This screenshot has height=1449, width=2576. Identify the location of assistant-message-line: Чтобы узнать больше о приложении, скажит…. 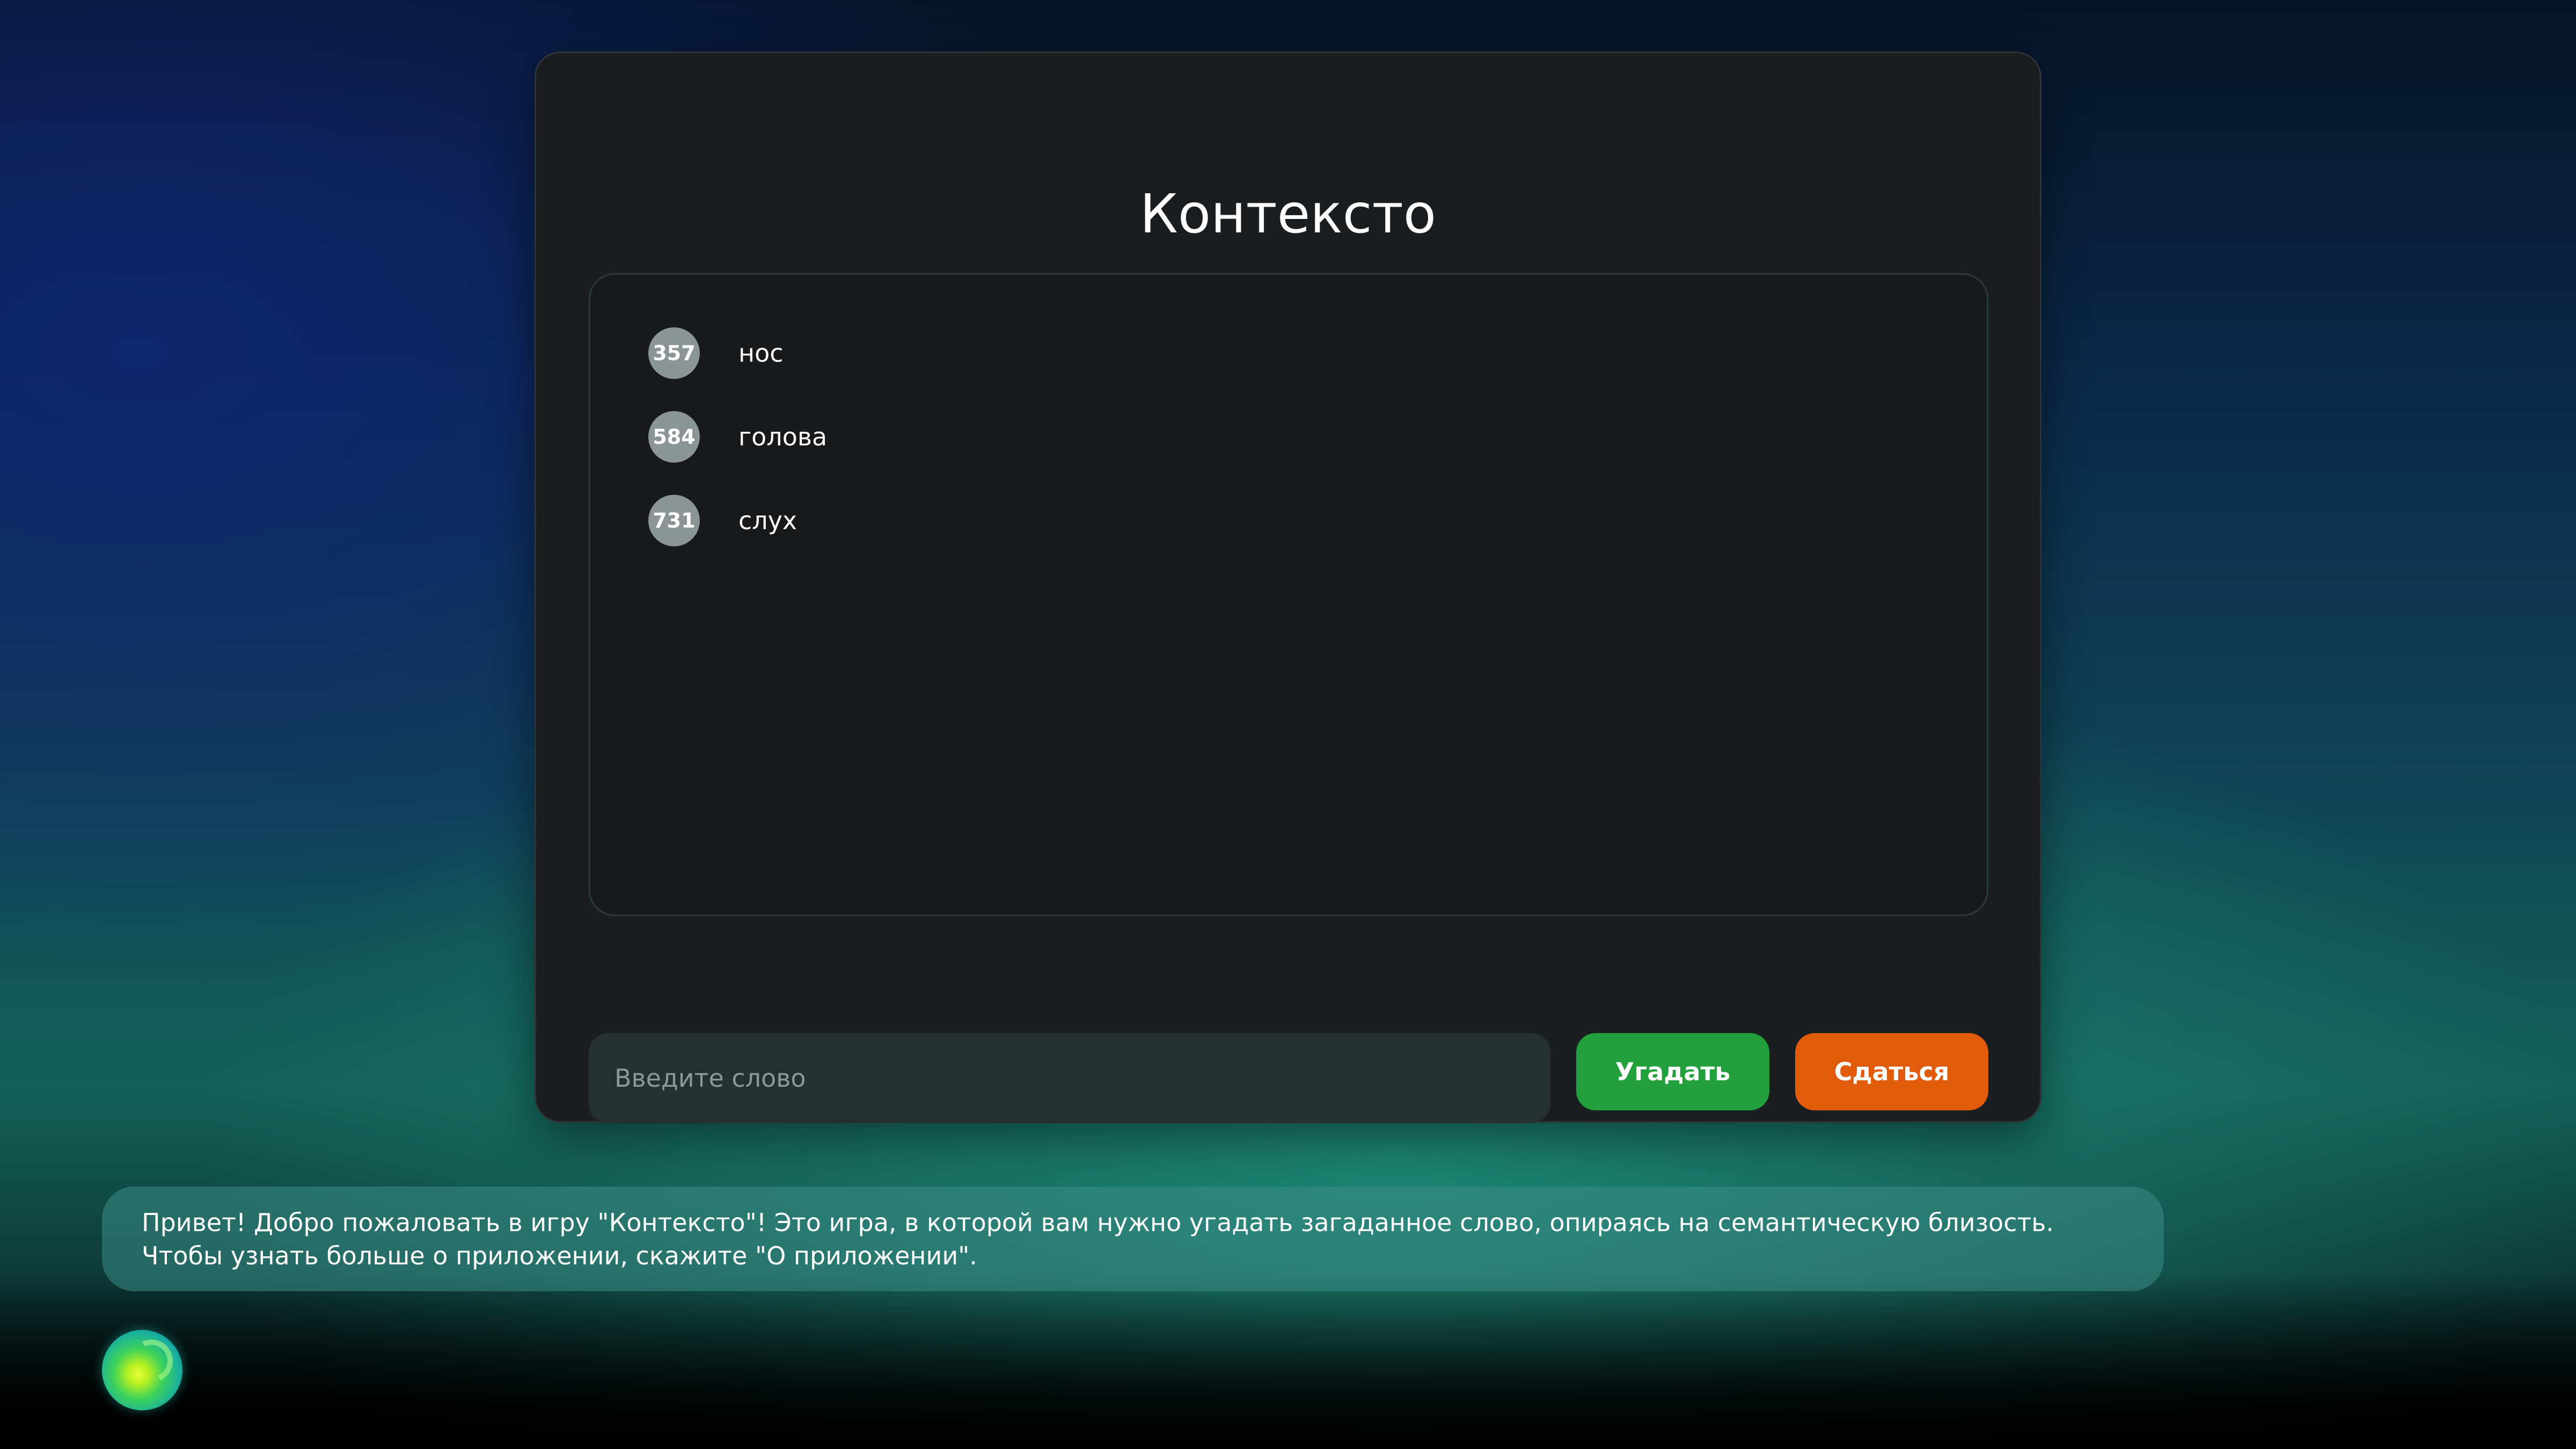
(560, 1255).